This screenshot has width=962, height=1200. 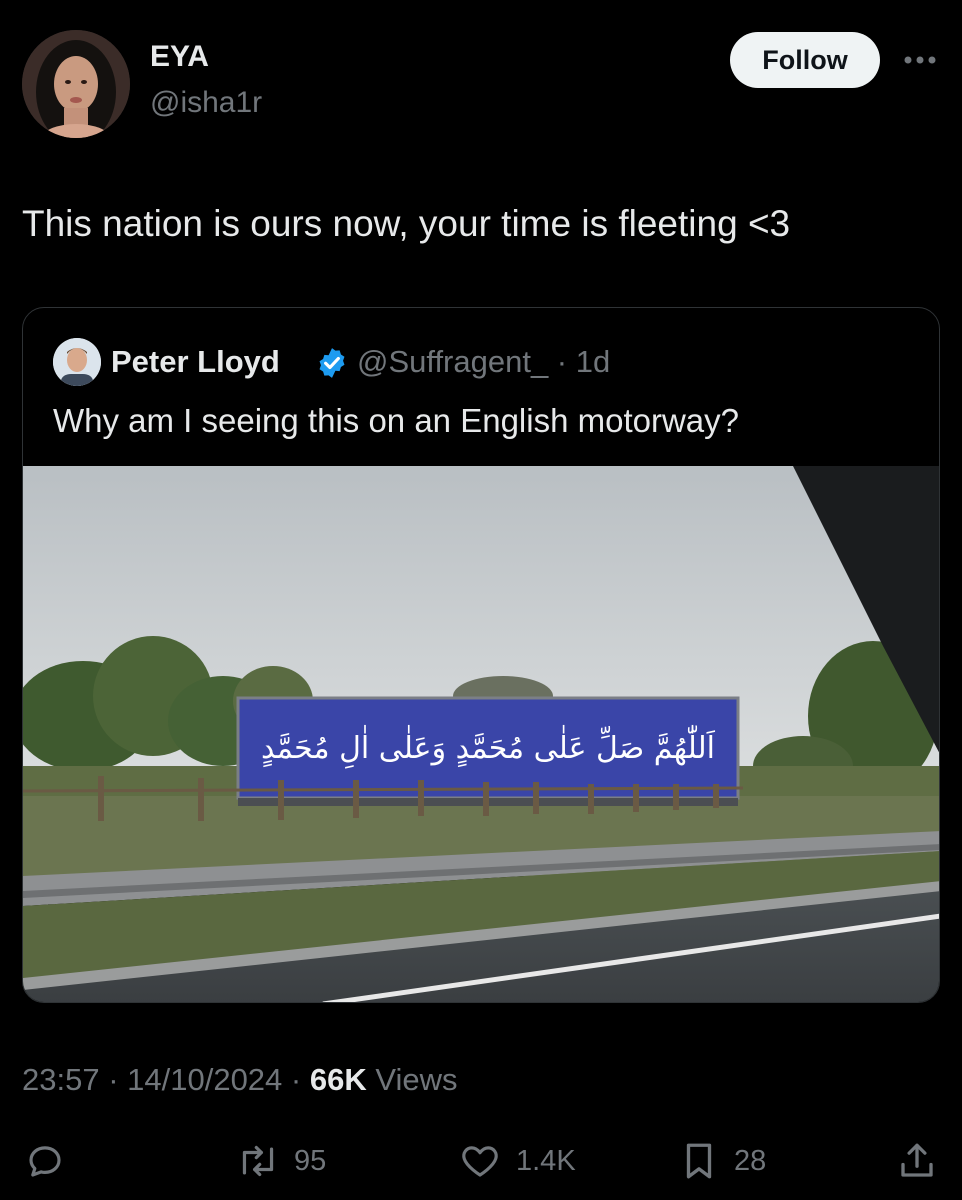 I want to click on tweet-date: 14/10/2024, so click(x=204, y=1079).